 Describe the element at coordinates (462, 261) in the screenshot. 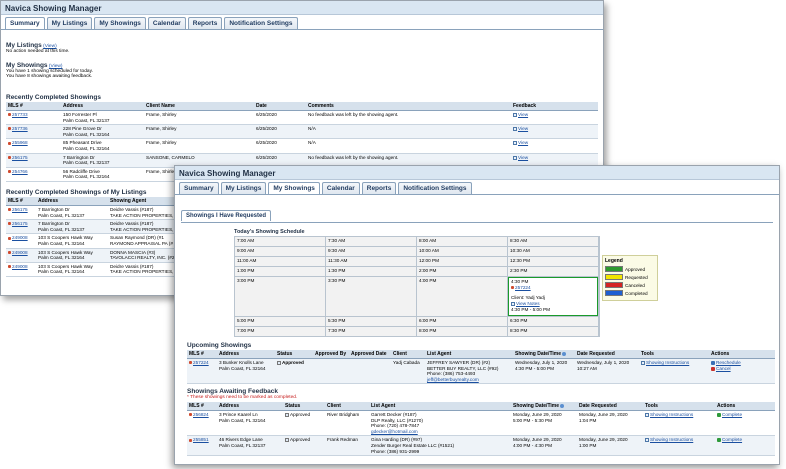

I see `time-slot: 12:00 PM` at that location.